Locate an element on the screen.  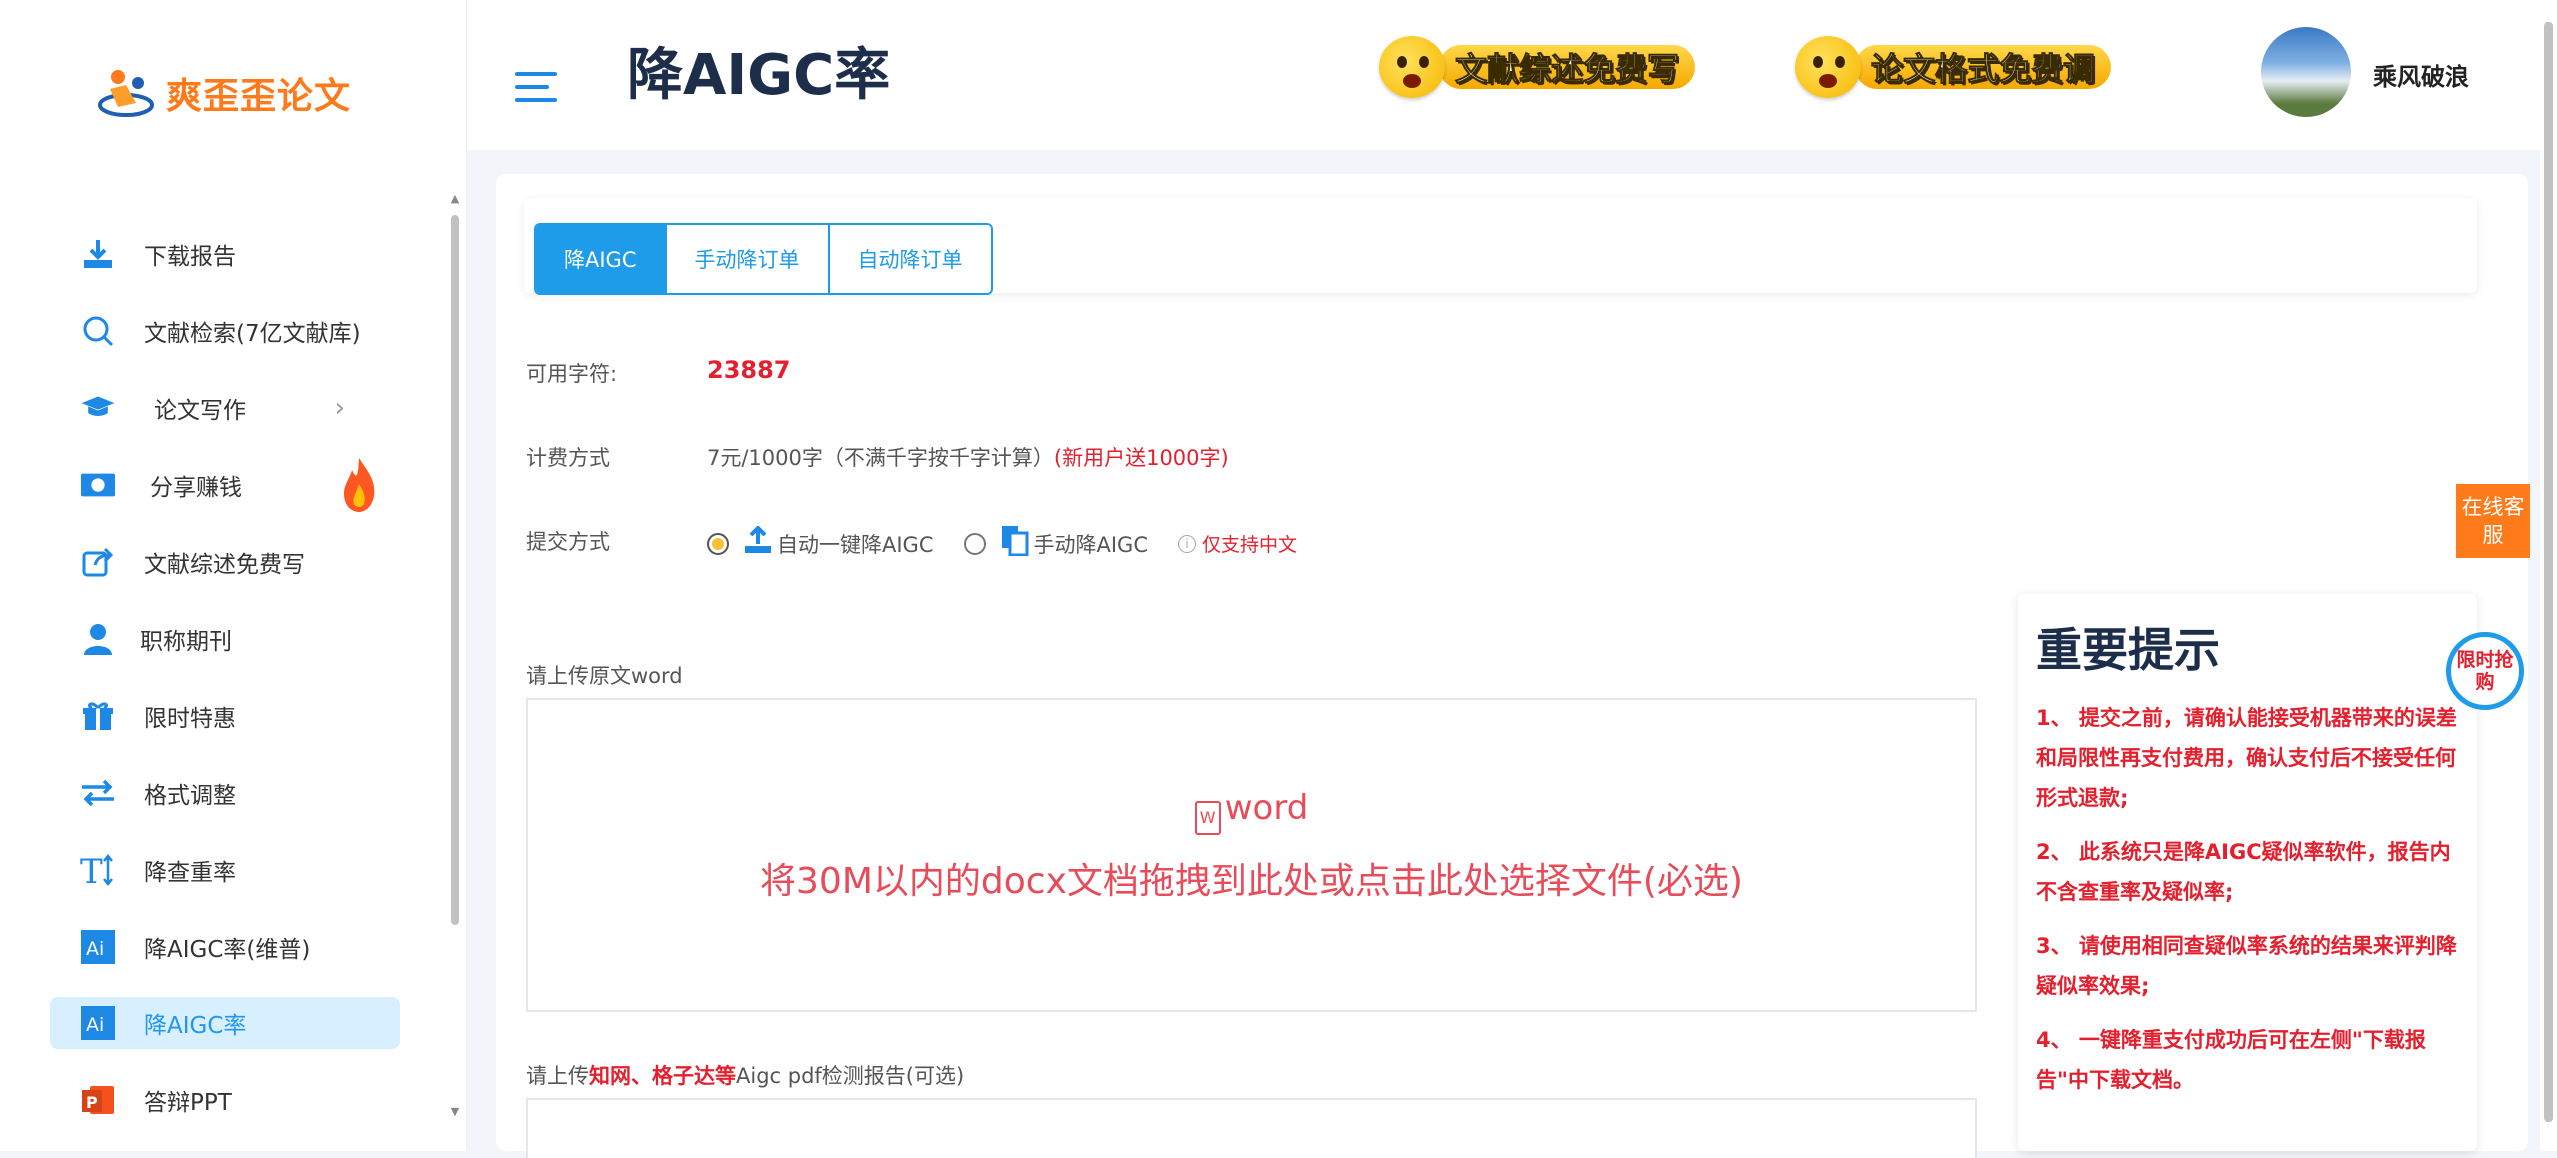
sidebar-item-limited-offer: 限时特惠 is located at coordinates (225, 715).